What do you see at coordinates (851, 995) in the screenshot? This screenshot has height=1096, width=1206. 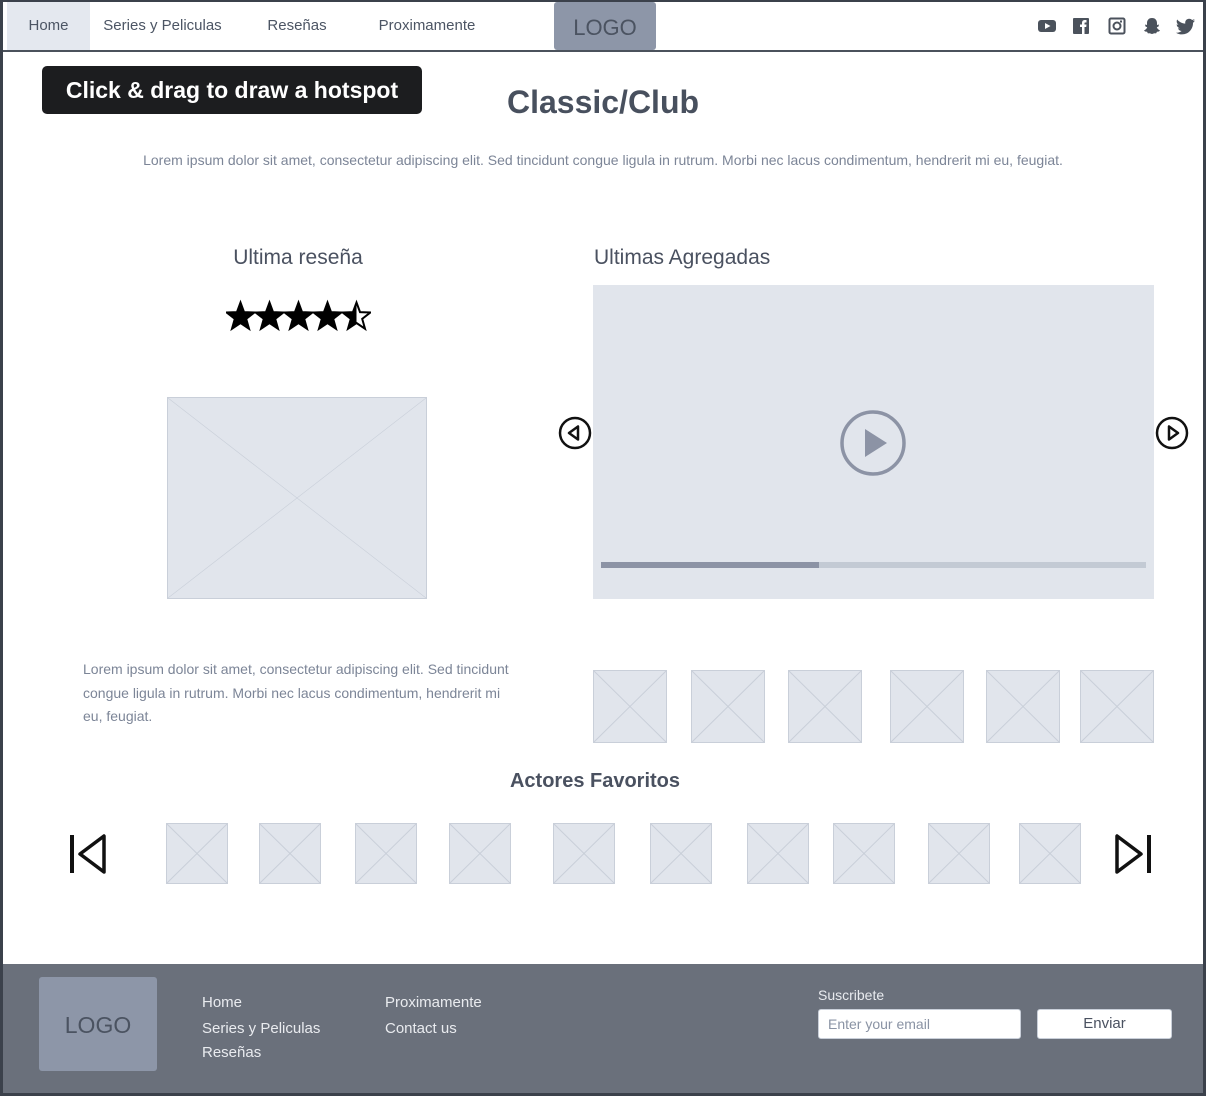 I see `subscribe-label: Suscribete` at bounding box center [851, 995].